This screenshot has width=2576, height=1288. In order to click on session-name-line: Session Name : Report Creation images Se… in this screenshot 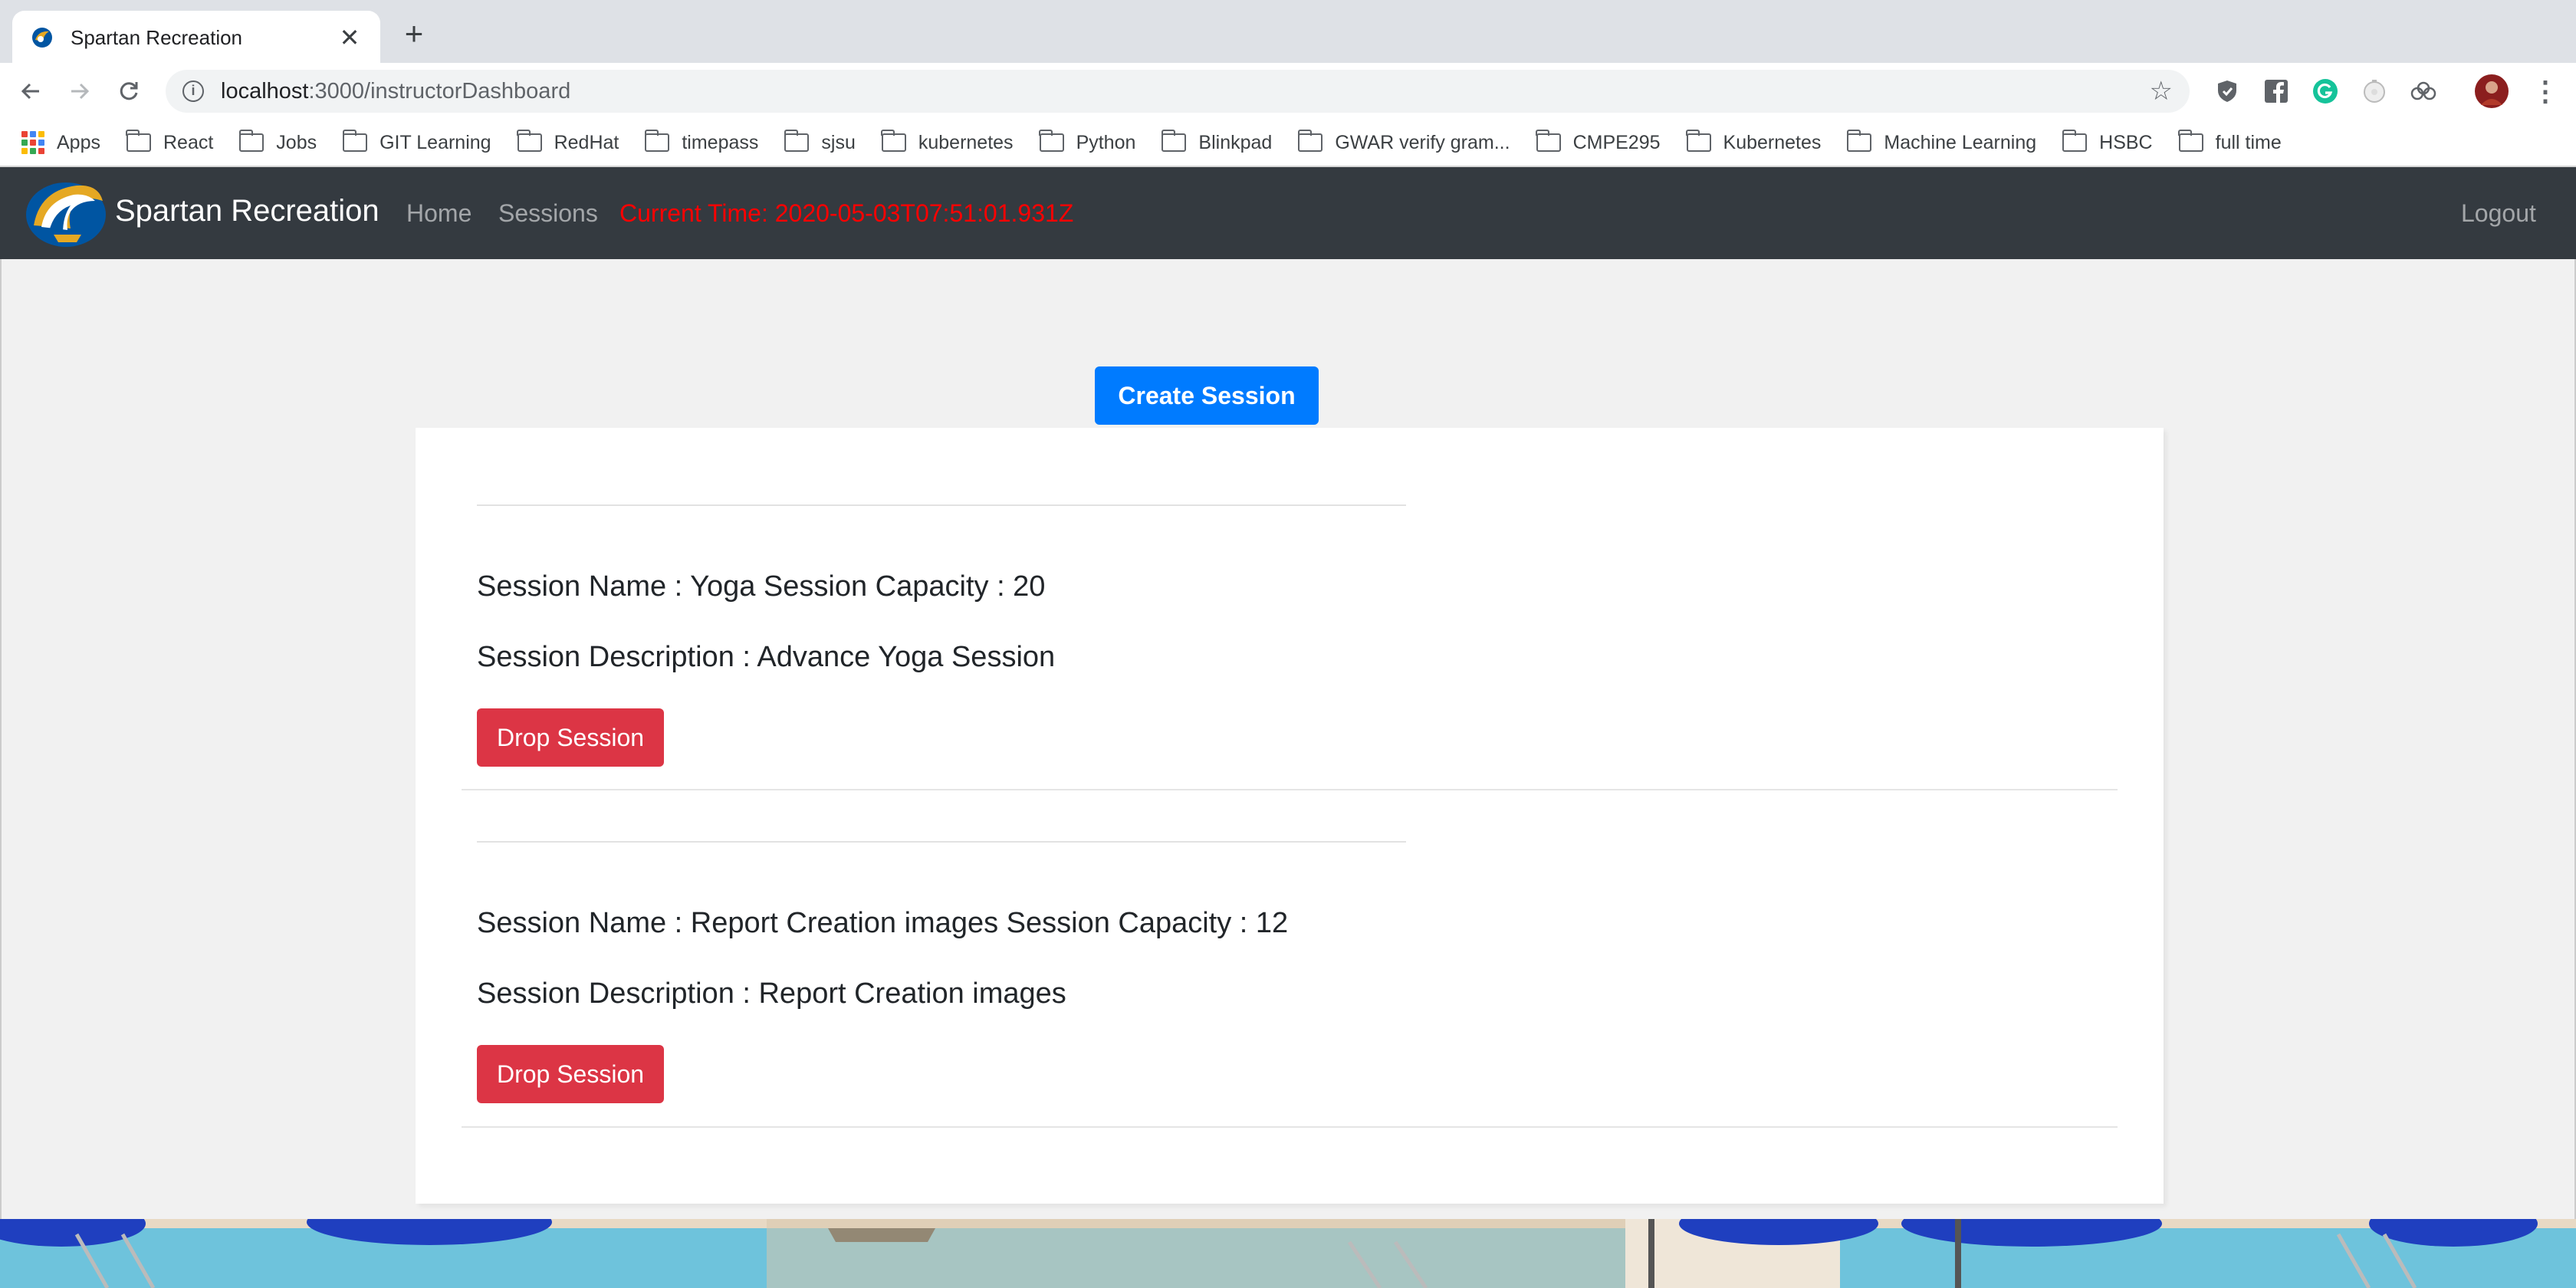, I will do `click(883, 923)`.